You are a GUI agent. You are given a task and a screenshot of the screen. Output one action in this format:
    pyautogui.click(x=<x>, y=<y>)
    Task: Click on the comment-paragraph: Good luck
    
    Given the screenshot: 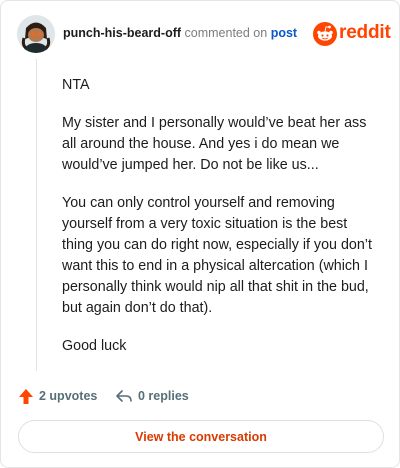 What is the action you would take?
    pyautogui.click(x=94, y=346)
    